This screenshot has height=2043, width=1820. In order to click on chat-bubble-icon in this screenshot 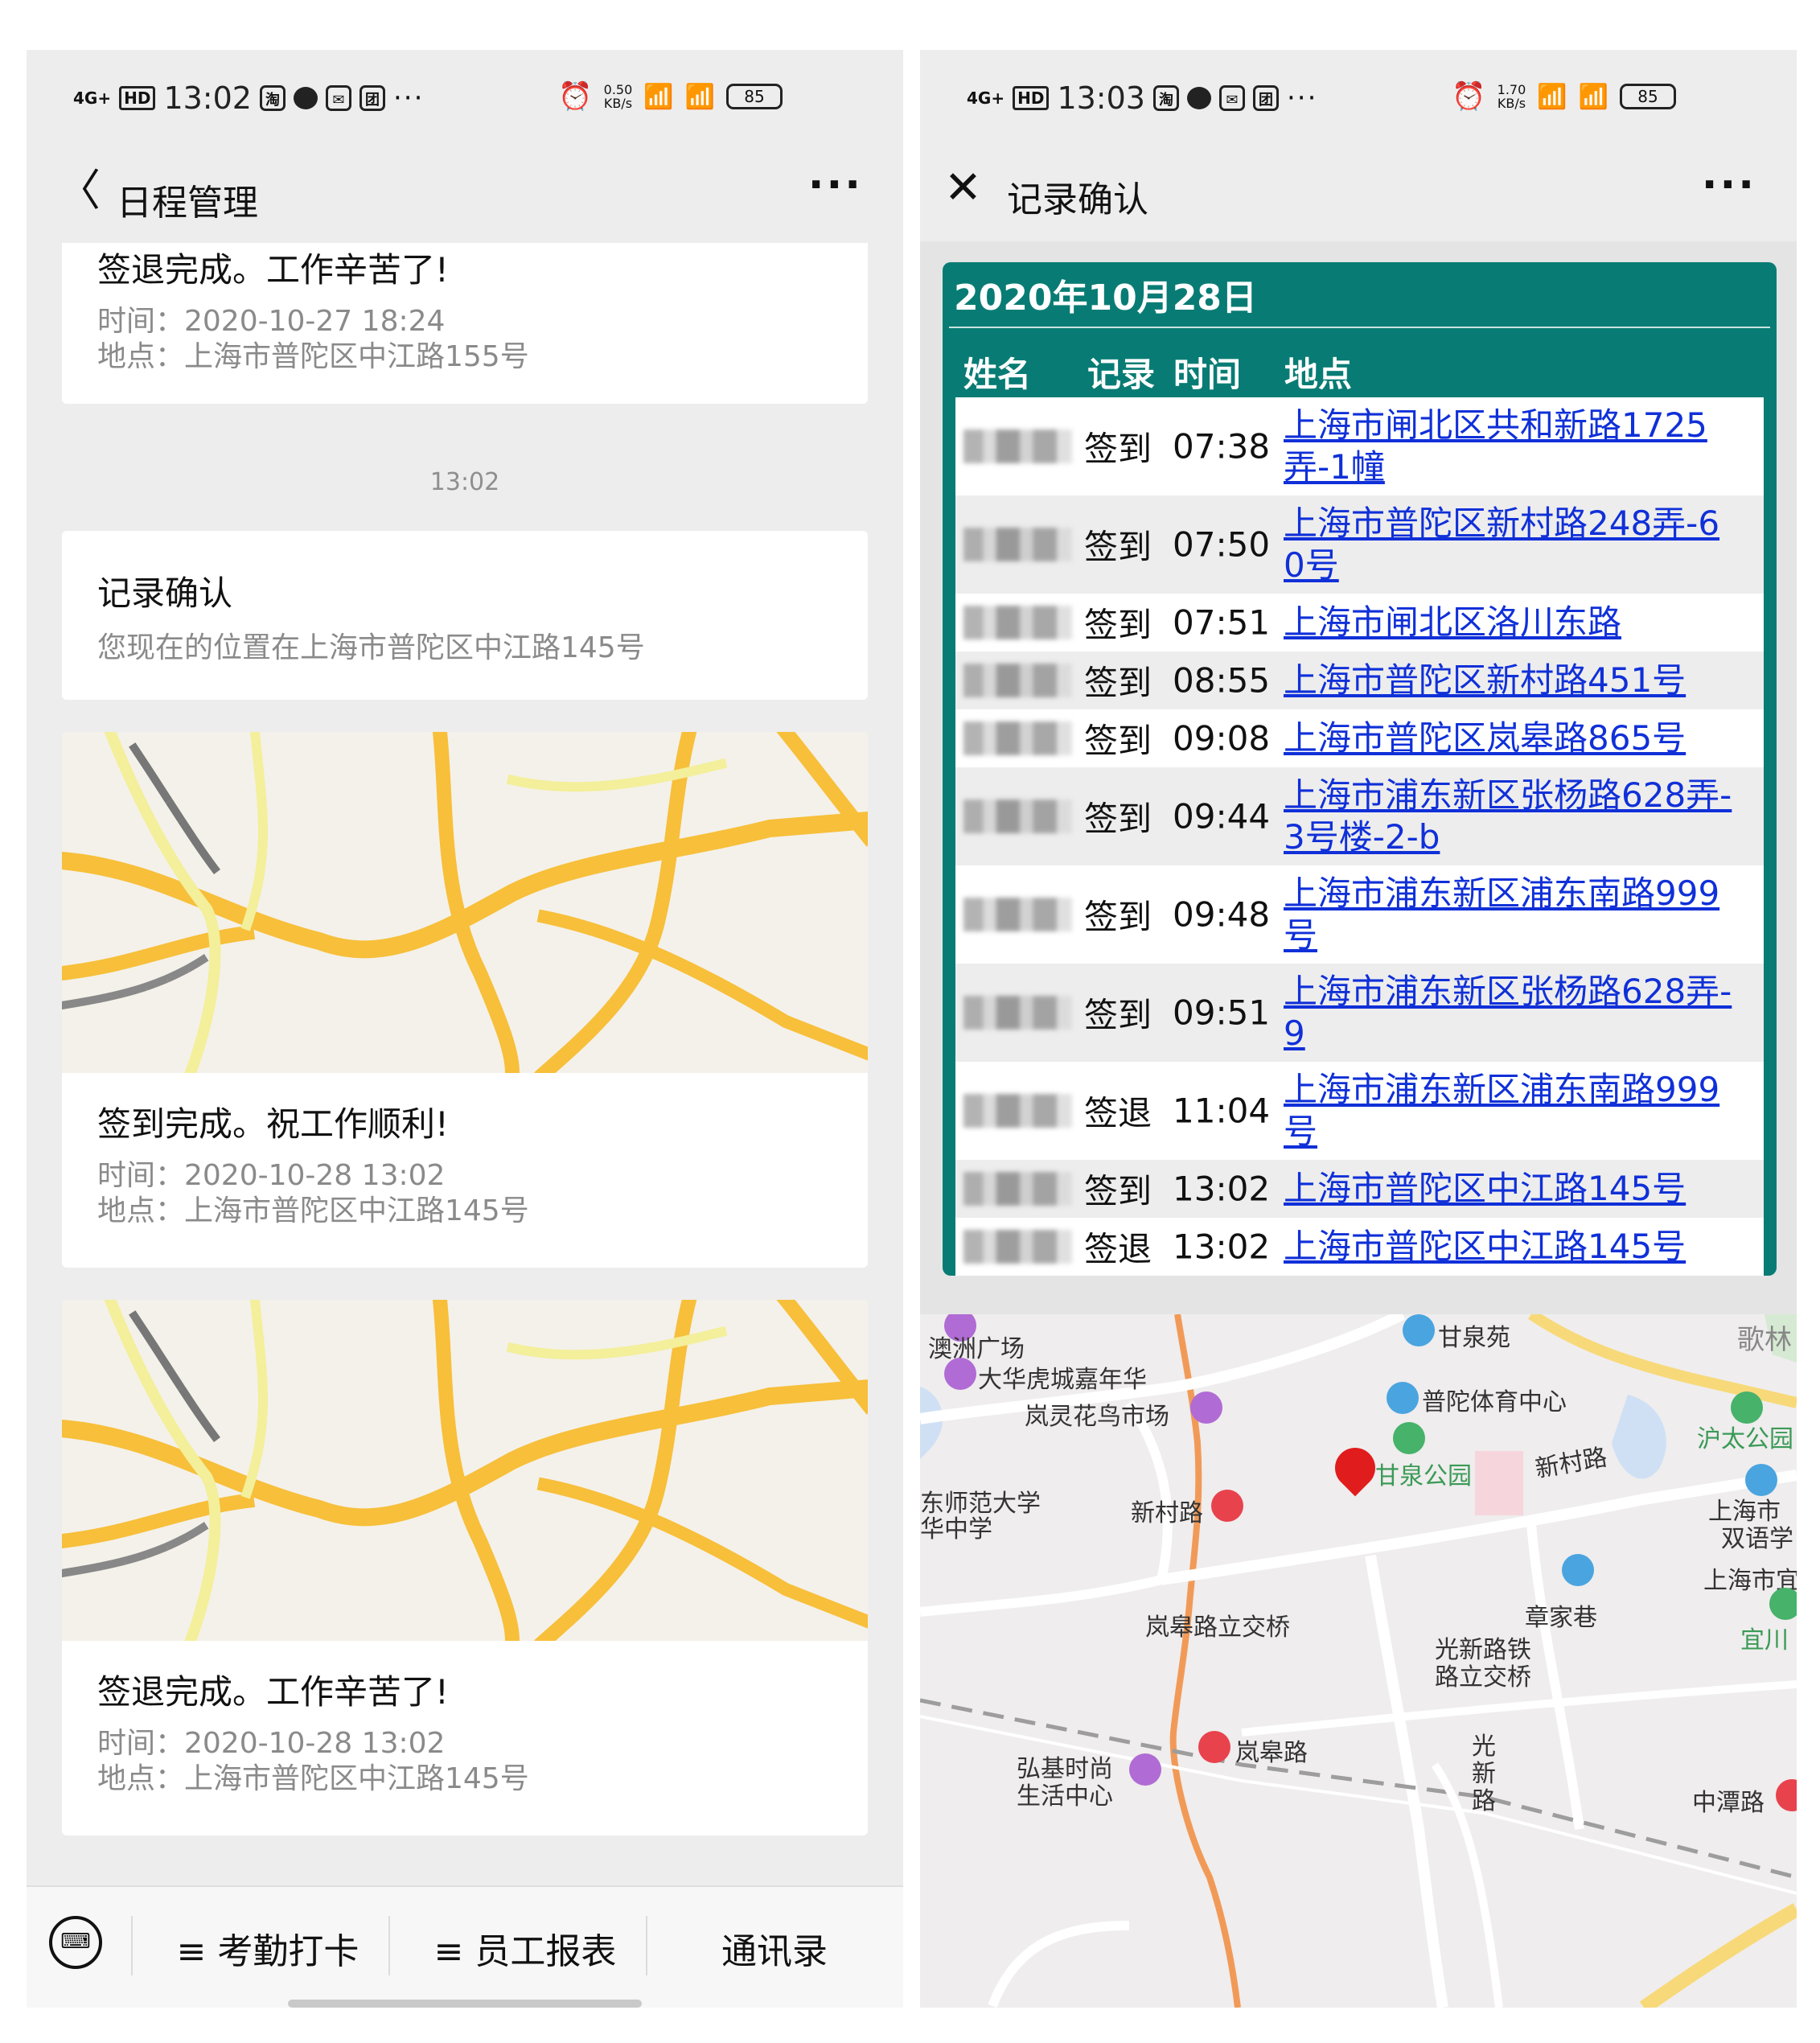, I will do `click(305, 98)`.